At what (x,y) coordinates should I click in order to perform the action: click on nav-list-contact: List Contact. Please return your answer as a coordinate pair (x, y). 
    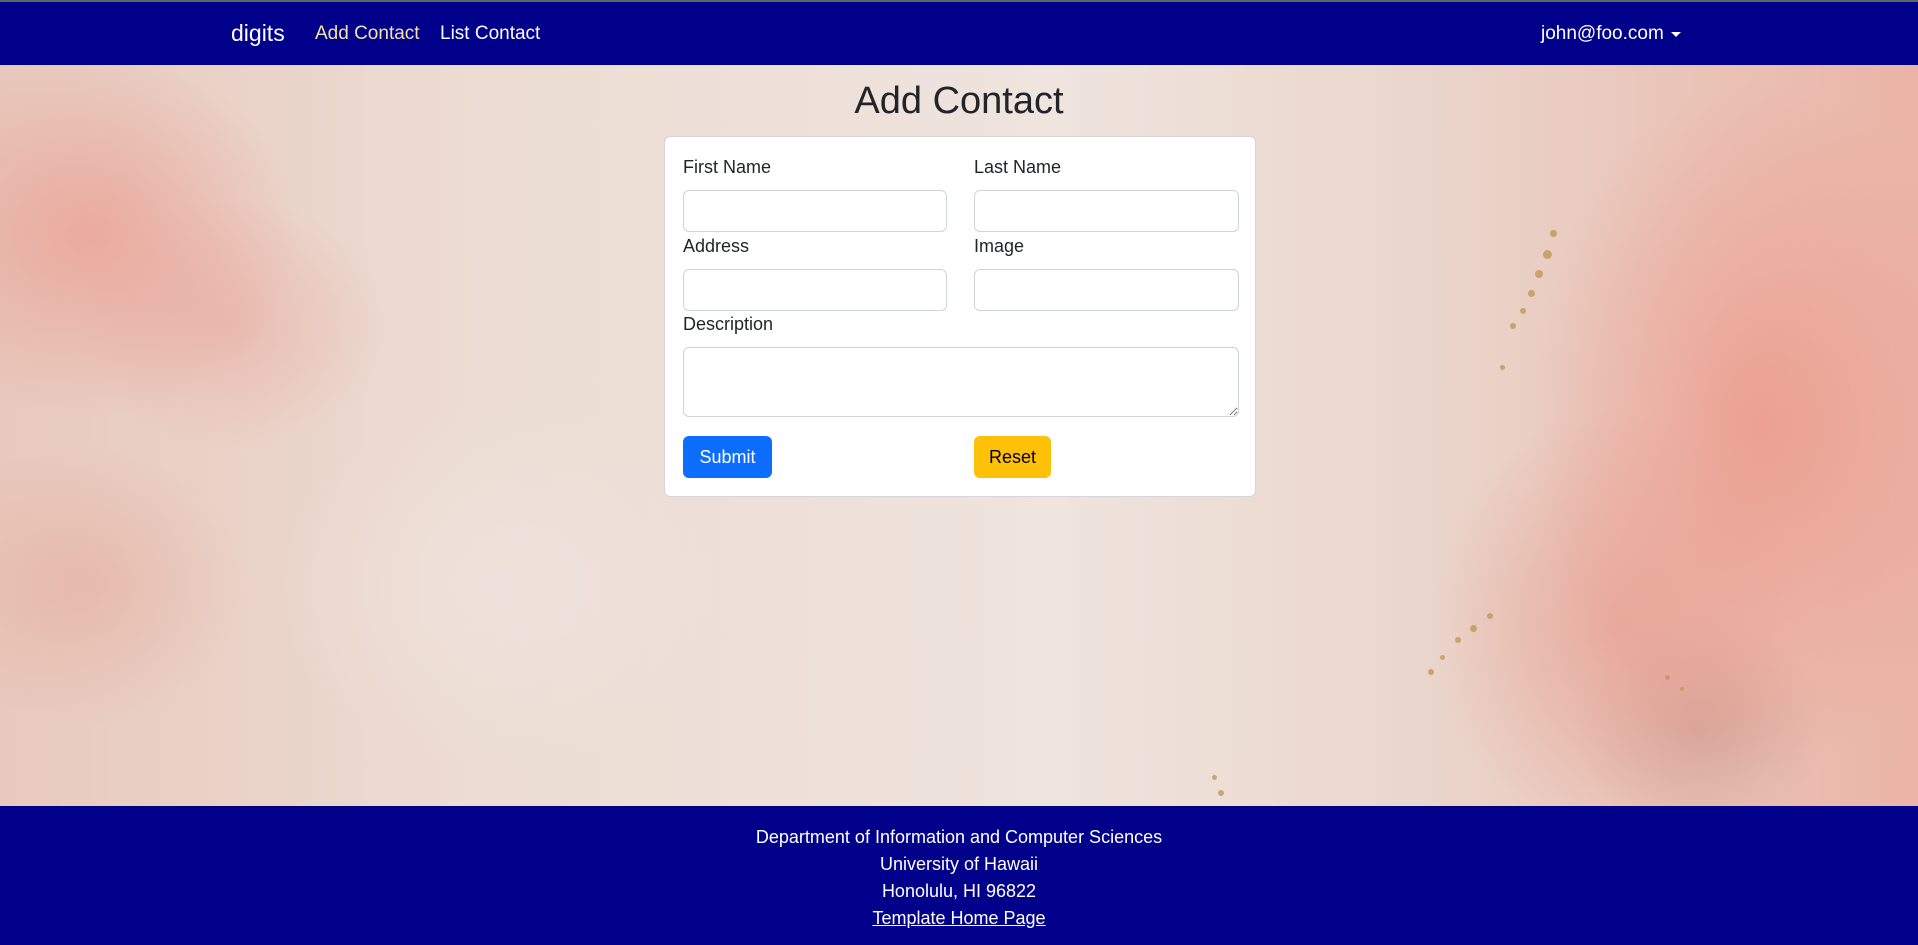
    Looking at the image, I should click on (490, 34).